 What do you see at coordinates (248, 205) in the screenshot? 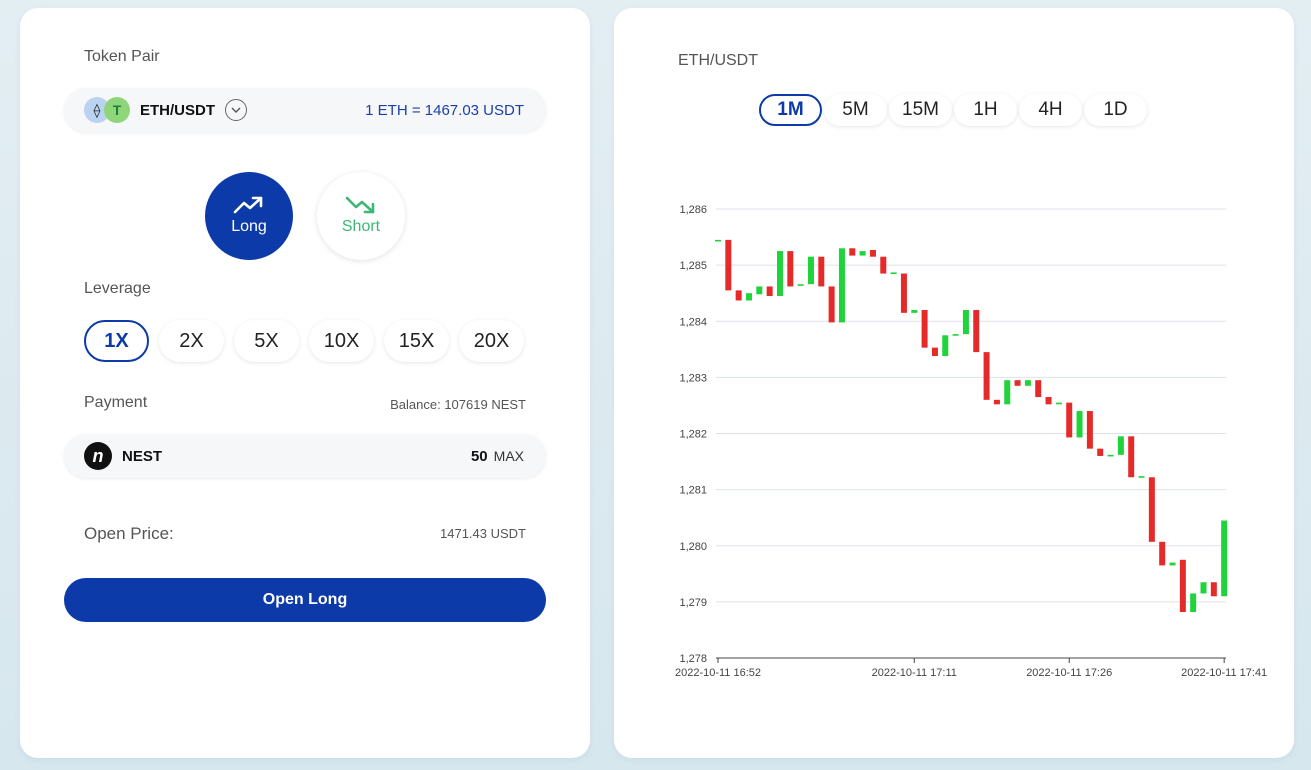
I see `trend-up-icon` at bounding box center [248, 205].